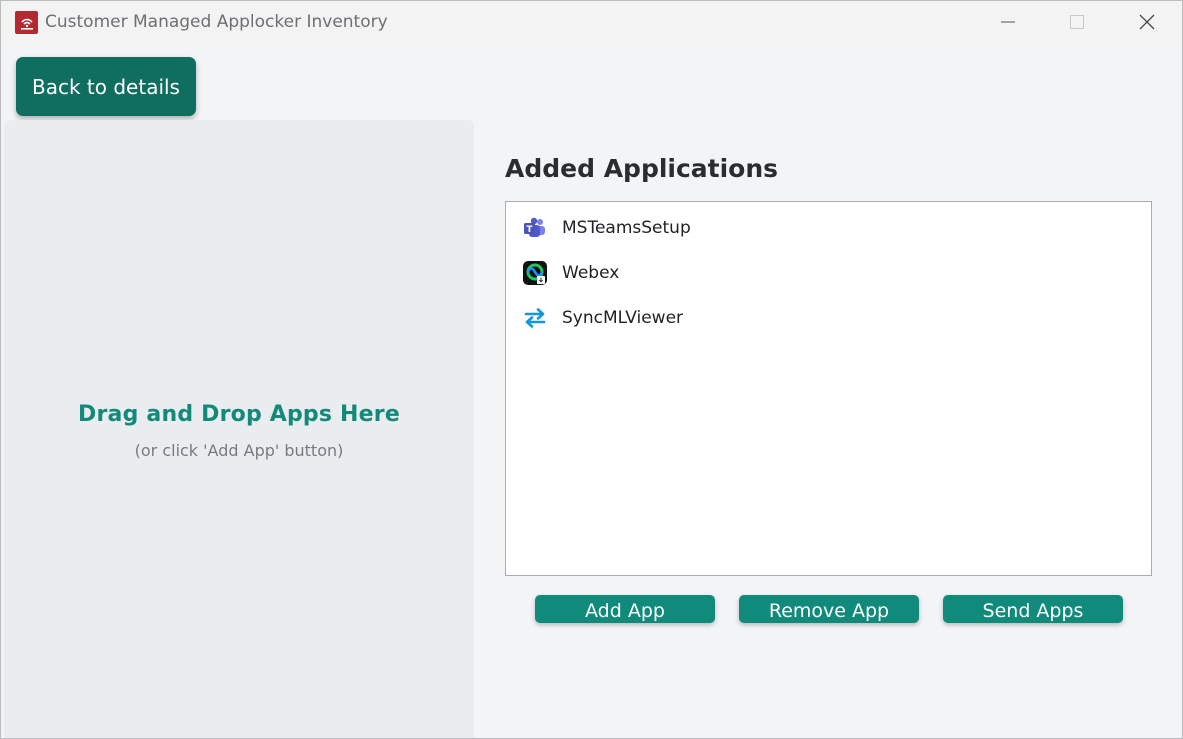 The width and height of the screenshot is (1183, 739). What do you see at coordinates (529, 230) in the screenshot?
I see `svg-text: T` at bounding box center [529, 230].